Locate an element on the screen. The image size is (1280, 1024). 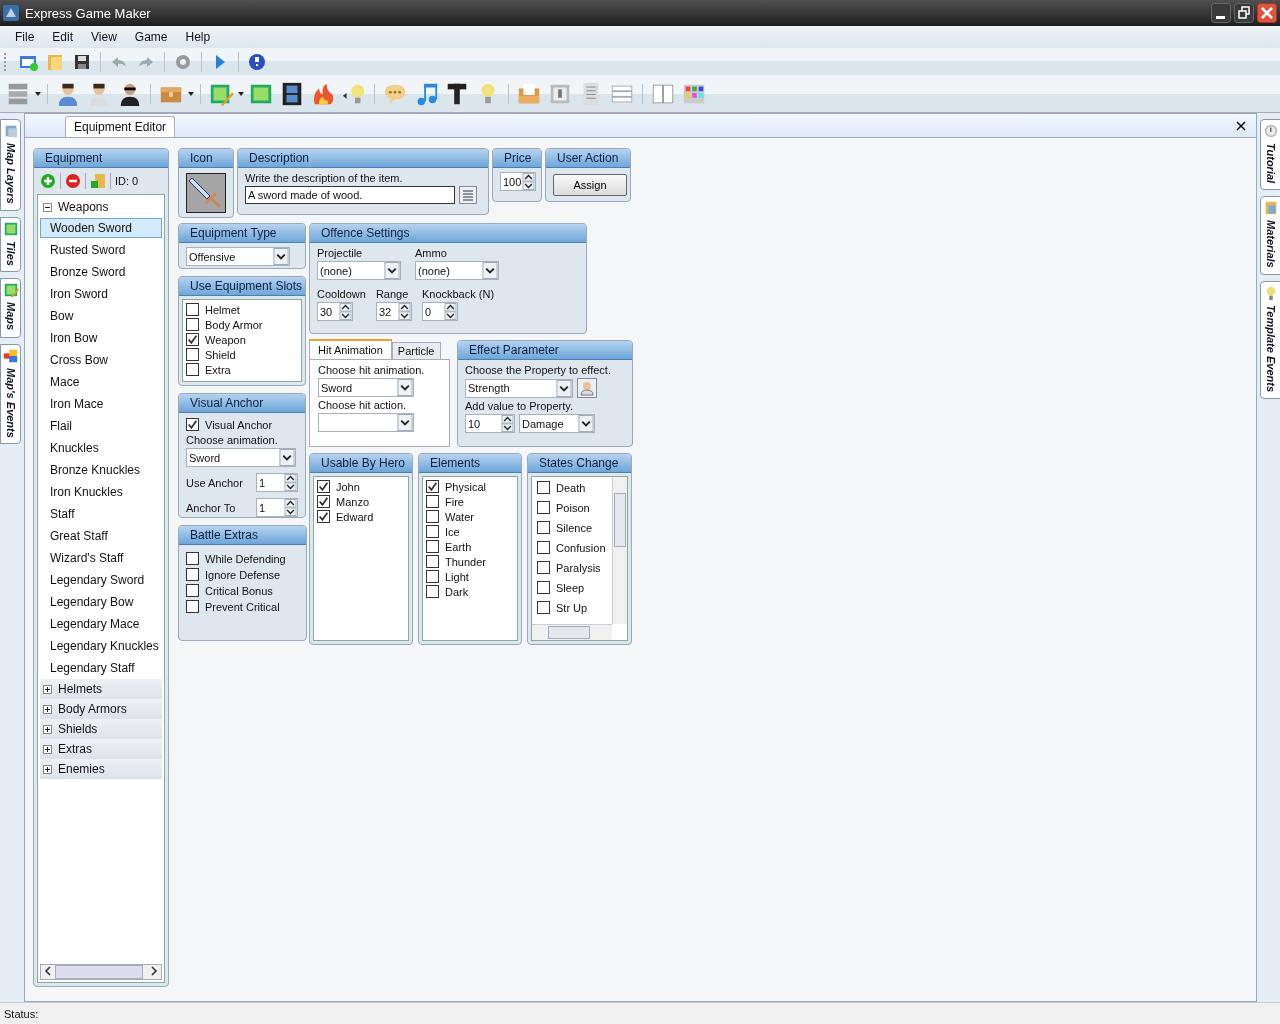
tree-item: Bronze Sword is located at coordinates (101, 272).